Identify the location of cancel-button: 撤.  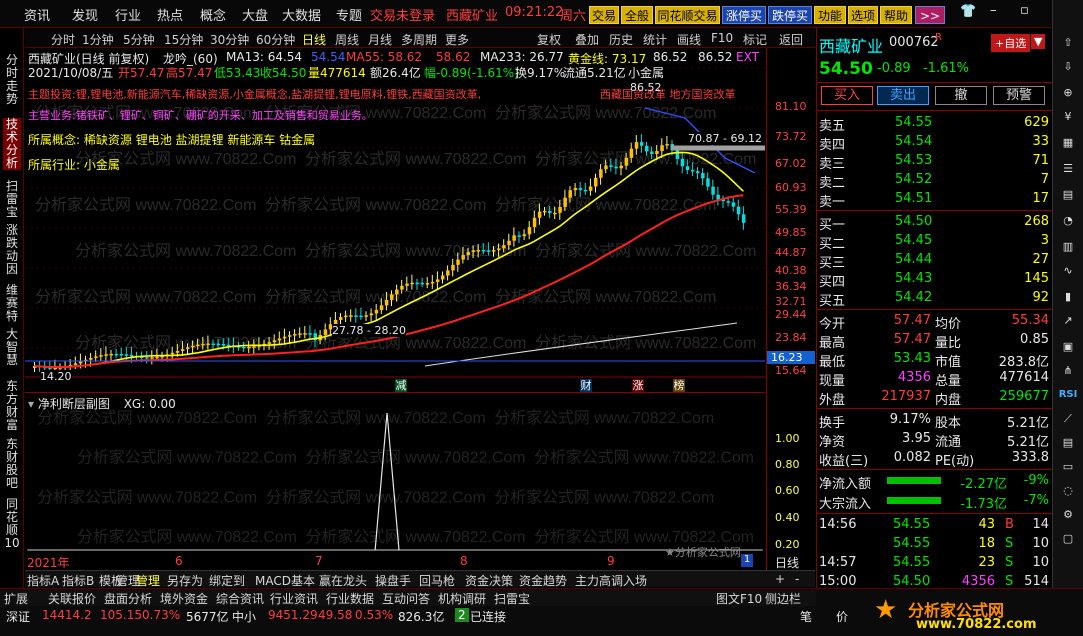
(961, 95).